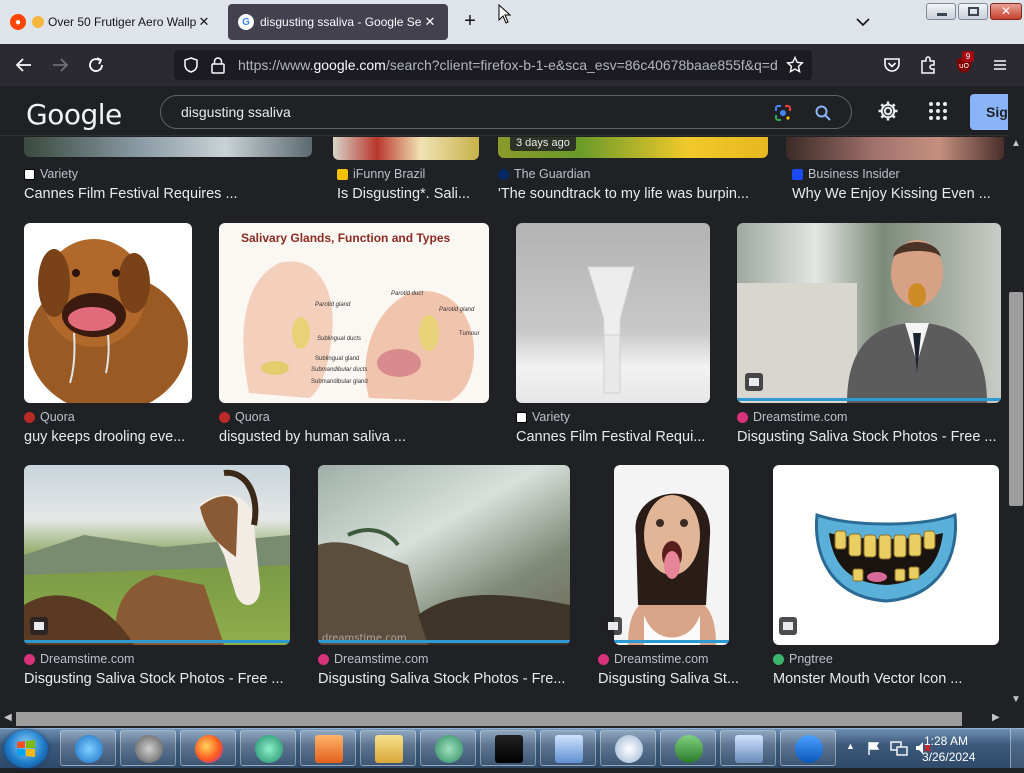 The width and height of the screenshot is (1024, 773). I want to click on taskbar-network-monitor-button, so click(688, 748).